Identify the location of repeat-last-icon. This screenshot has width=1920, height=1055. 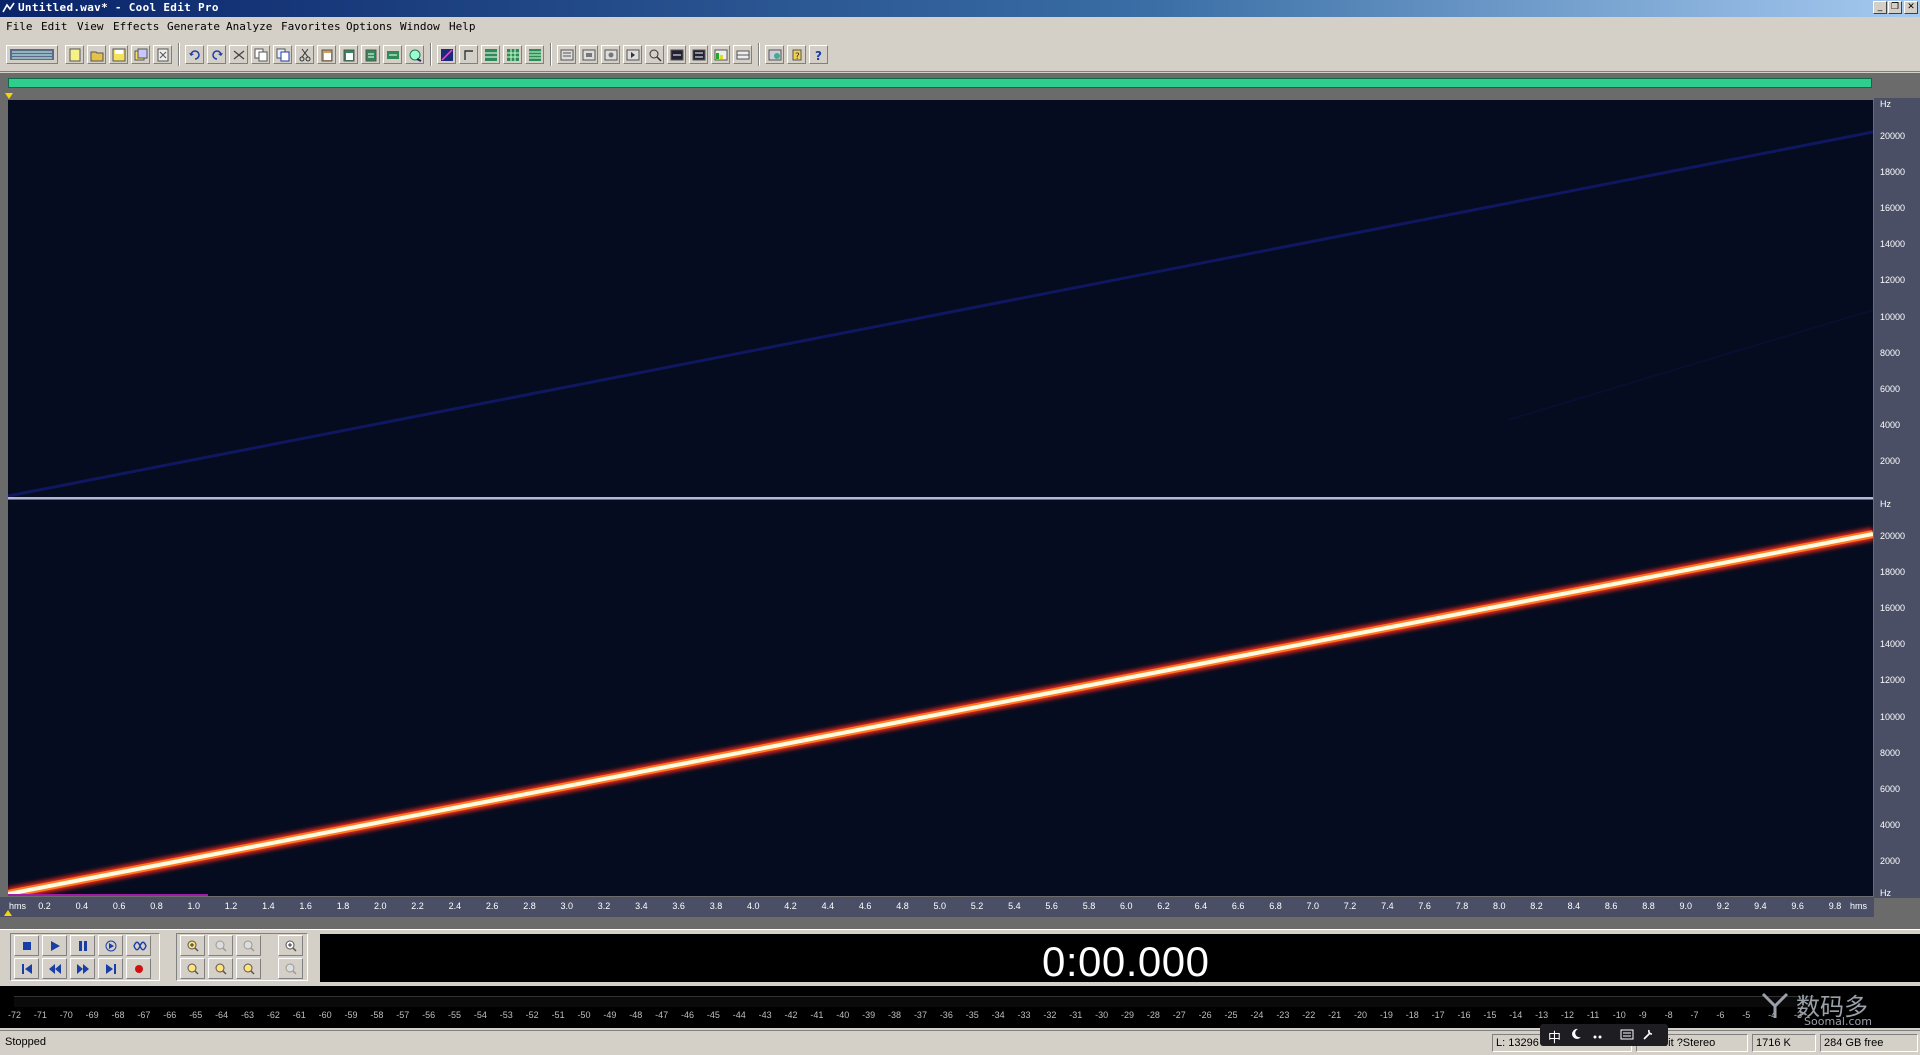
(238, 54).